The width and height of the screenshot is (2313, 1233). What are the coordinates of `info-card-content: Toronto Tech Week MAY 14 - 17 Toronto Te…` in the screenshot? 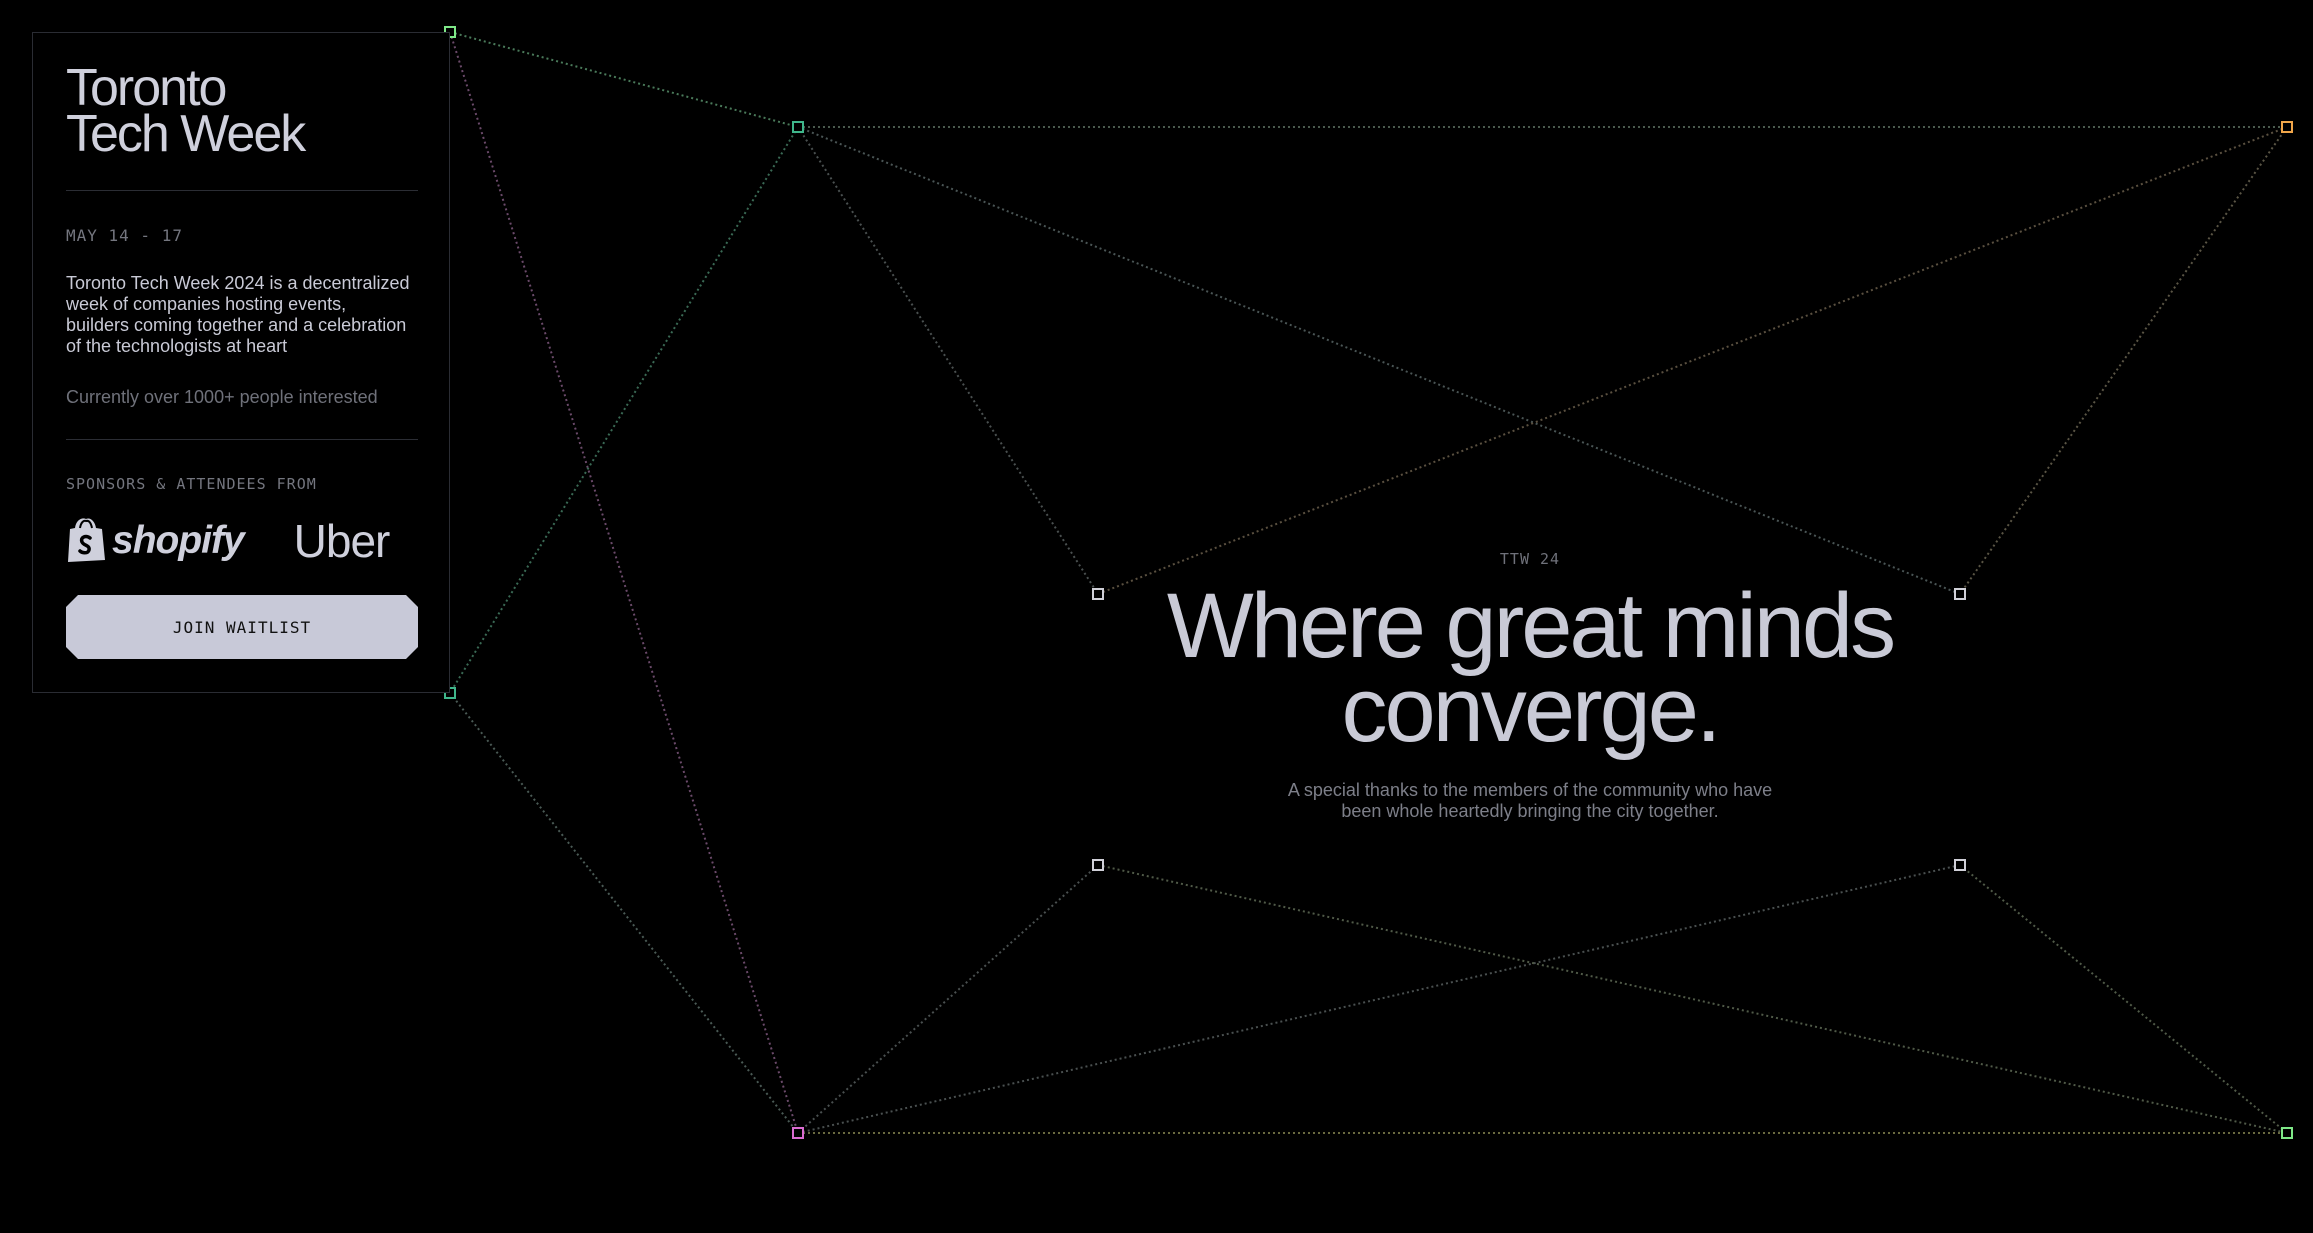 It's located at (242, 359).